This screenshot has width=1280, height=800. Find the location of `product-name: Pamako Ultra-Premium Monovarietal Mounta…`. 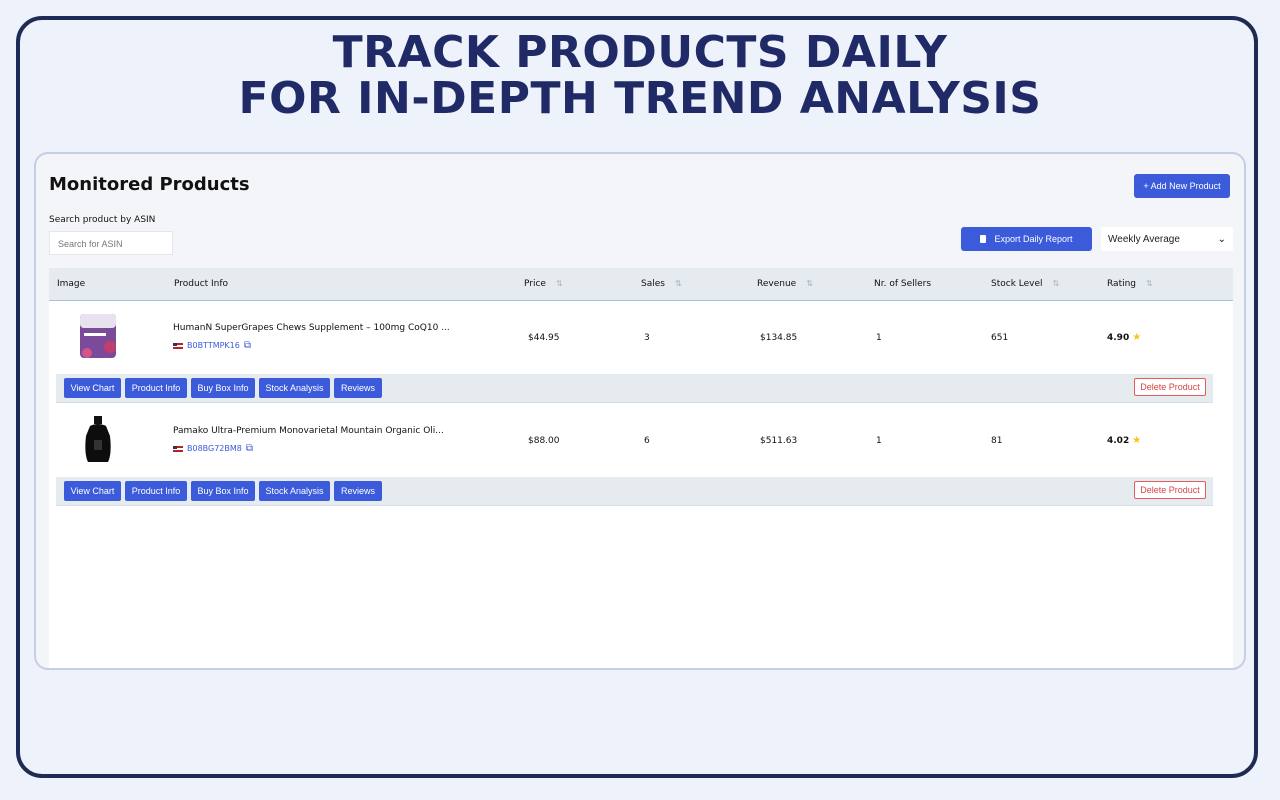

product-name: Pamako Ultra-Premium Monovarietal Mounta… is located at coordinates (308, 431).